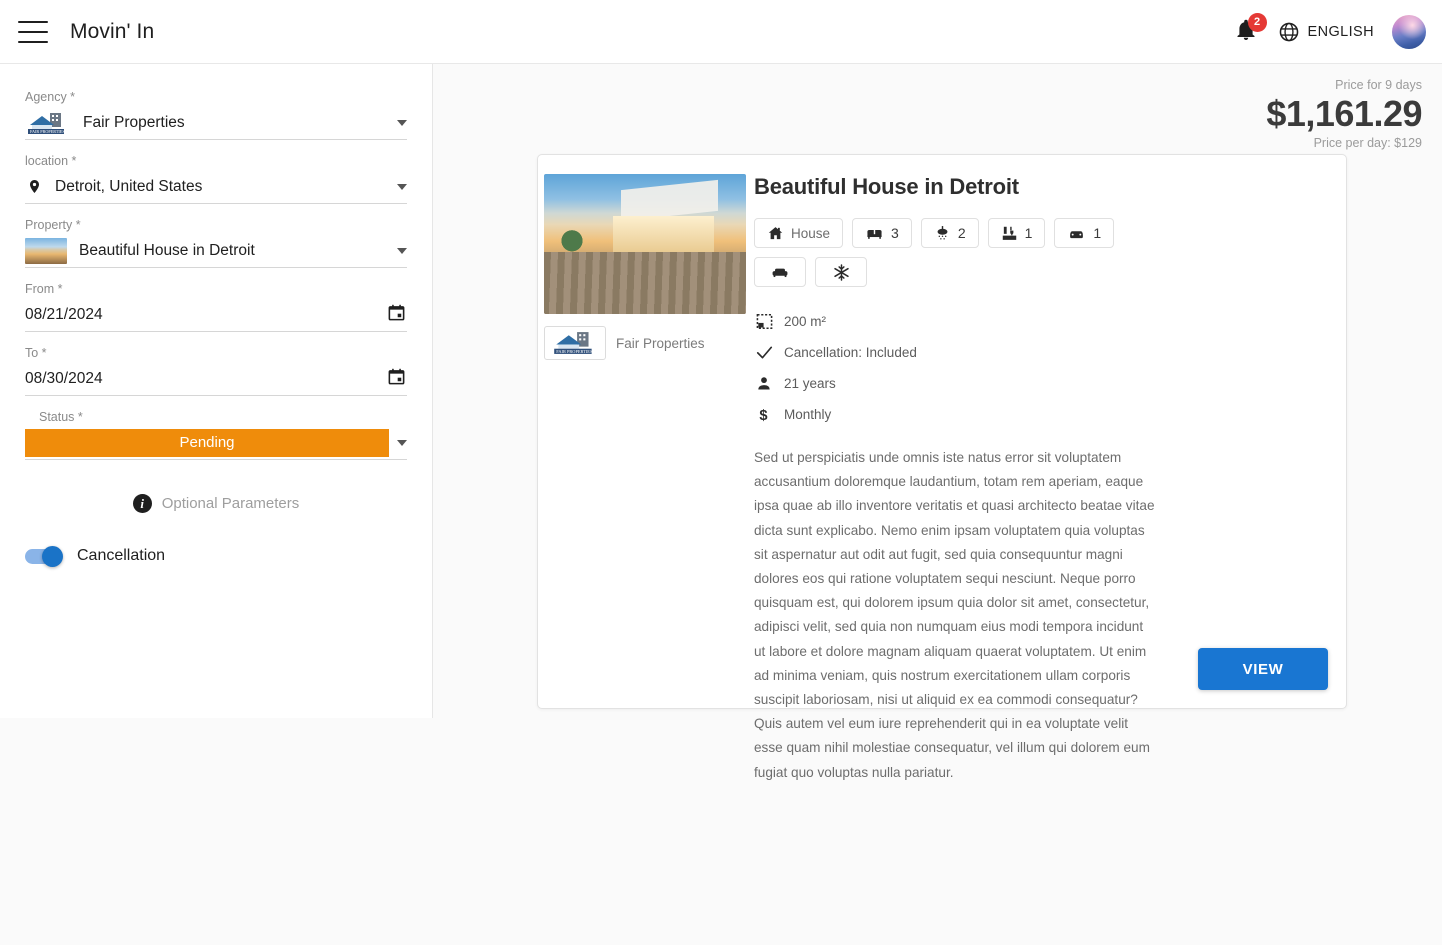 The width and height of the screenshot is (1442, 945). I want to click on optional-parameters-label: Optional Parameters, so click(230, 503).